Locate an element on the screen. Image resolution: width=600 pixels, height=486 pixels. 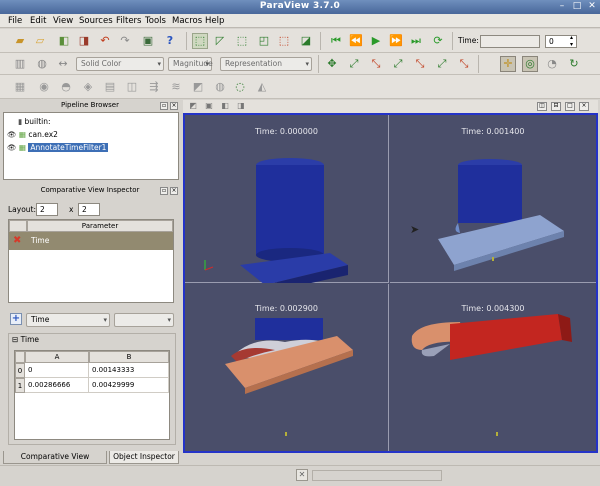
pipeline-item-annotate: 👁 ▦ AnnotateTimeFilter1 is located at coordinates (58, 148).